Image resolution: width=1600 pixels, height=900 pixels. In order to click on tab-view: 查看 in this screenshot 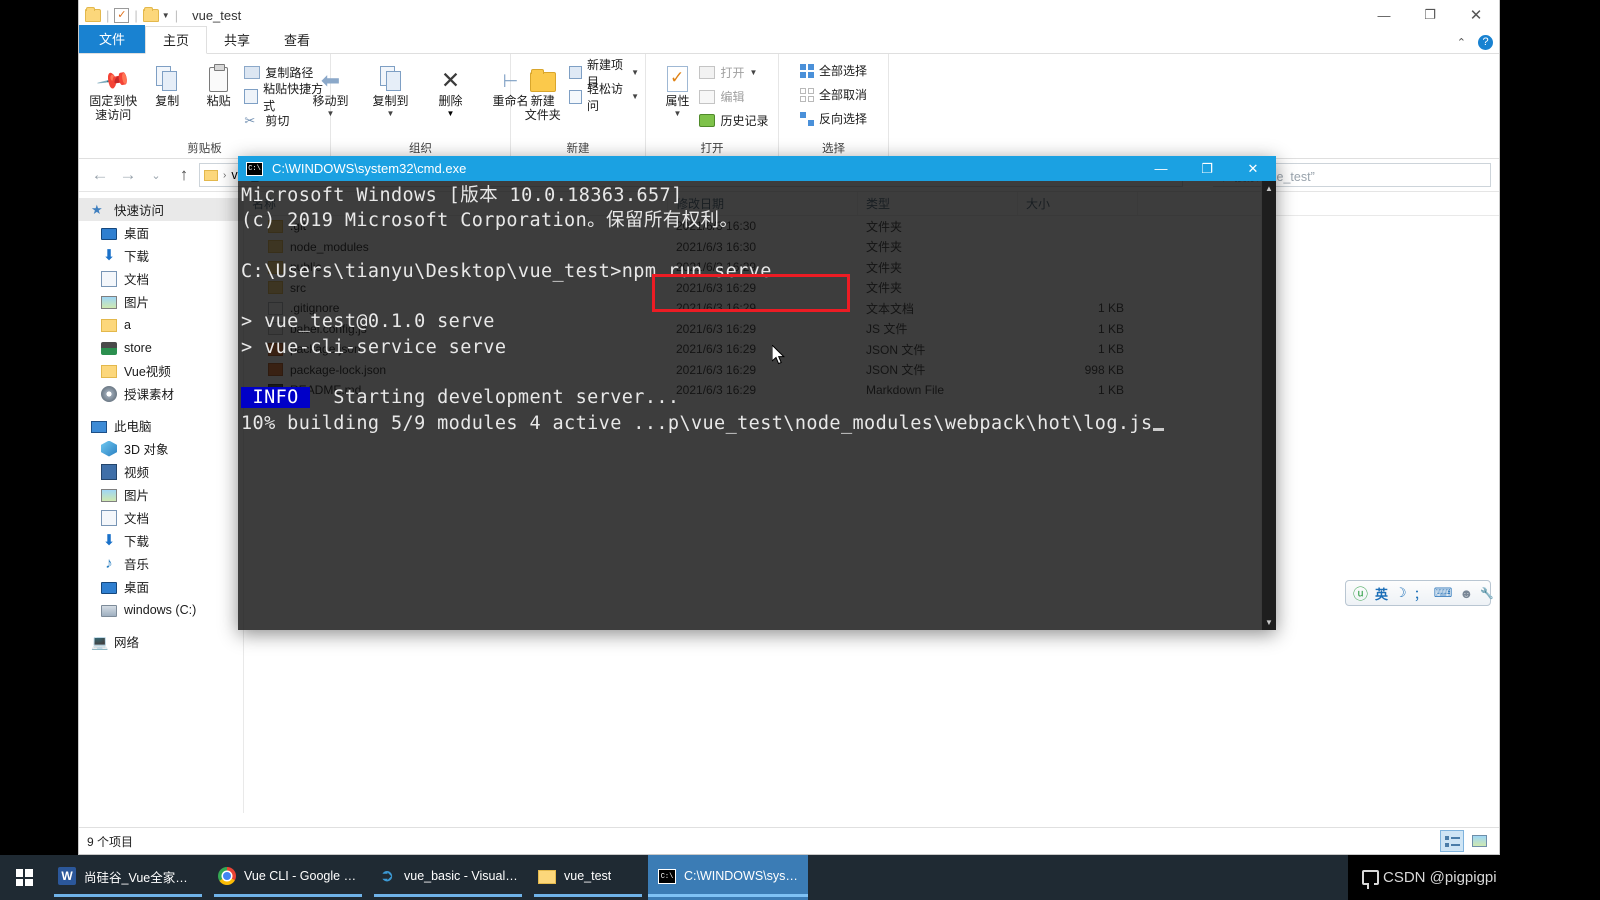, I will do `click(297, 40)`.